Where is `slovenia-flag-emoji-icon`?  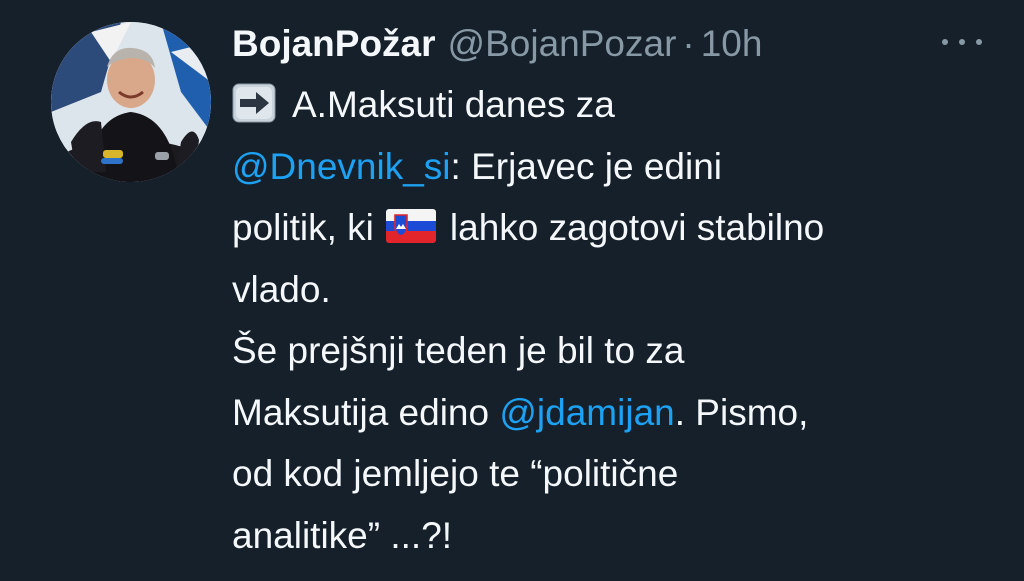 slovenia-flag-emoji-icon is located at coordinates (410, 226).